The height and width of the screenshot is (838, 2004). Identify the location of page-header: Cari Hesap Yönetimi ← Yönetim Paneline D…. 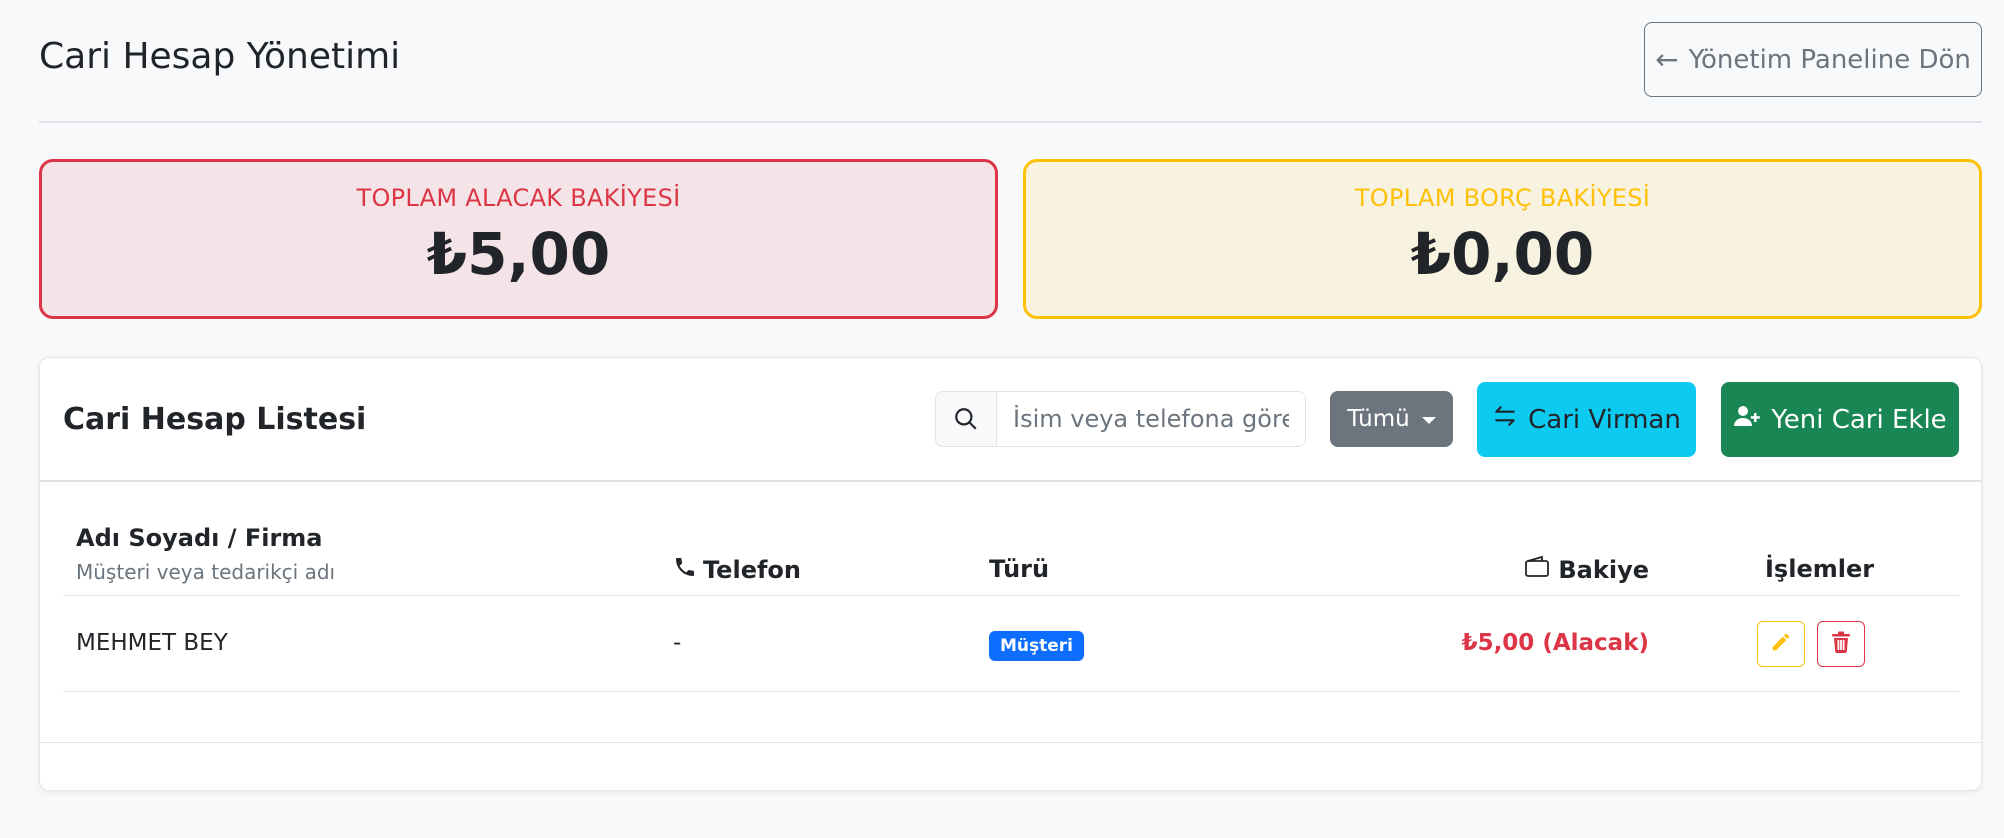
(1010, 61).